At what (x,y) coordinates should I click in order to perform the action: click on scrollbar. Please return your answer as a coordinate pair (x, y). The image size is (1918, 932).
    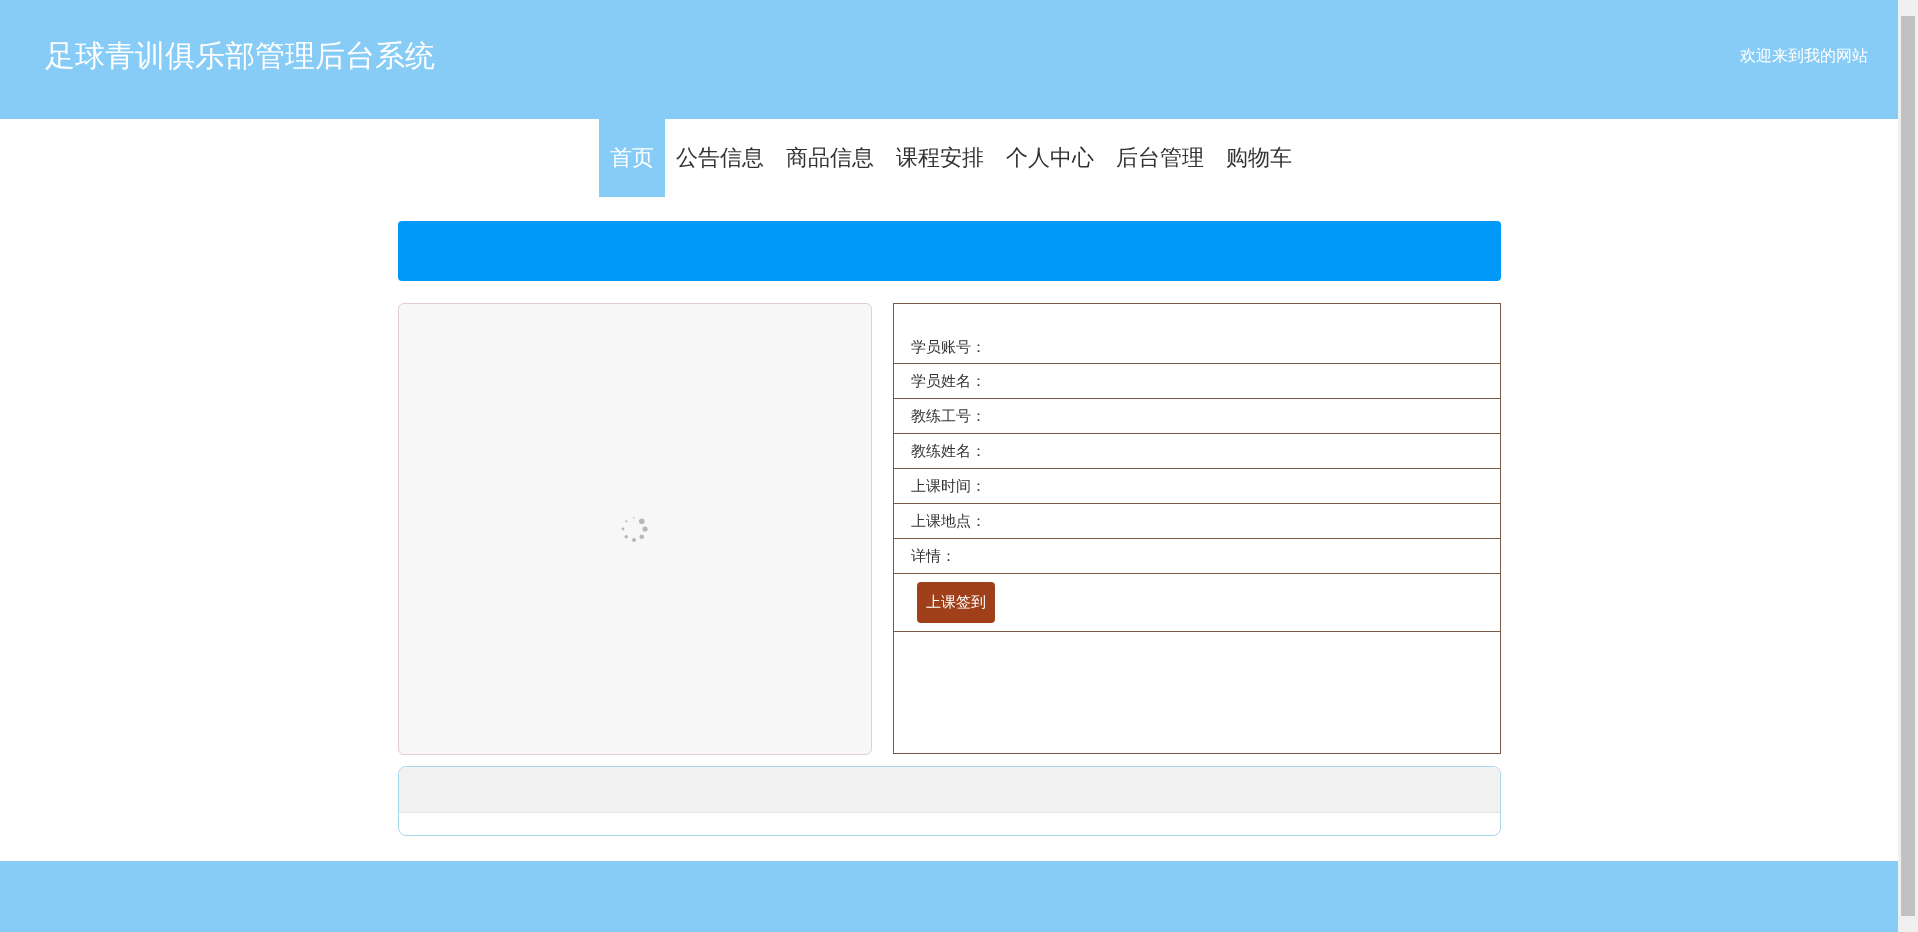
    Looking at the image, I should click on (1908, 466).